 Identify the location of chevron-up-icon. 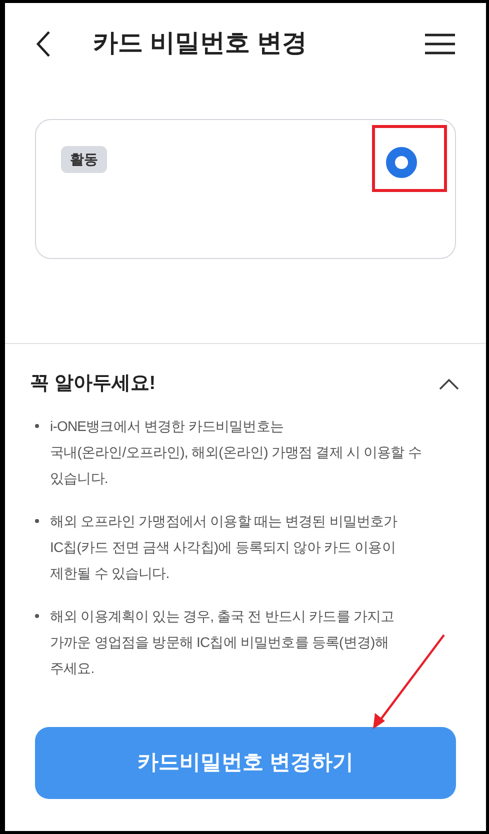
(449, 384).